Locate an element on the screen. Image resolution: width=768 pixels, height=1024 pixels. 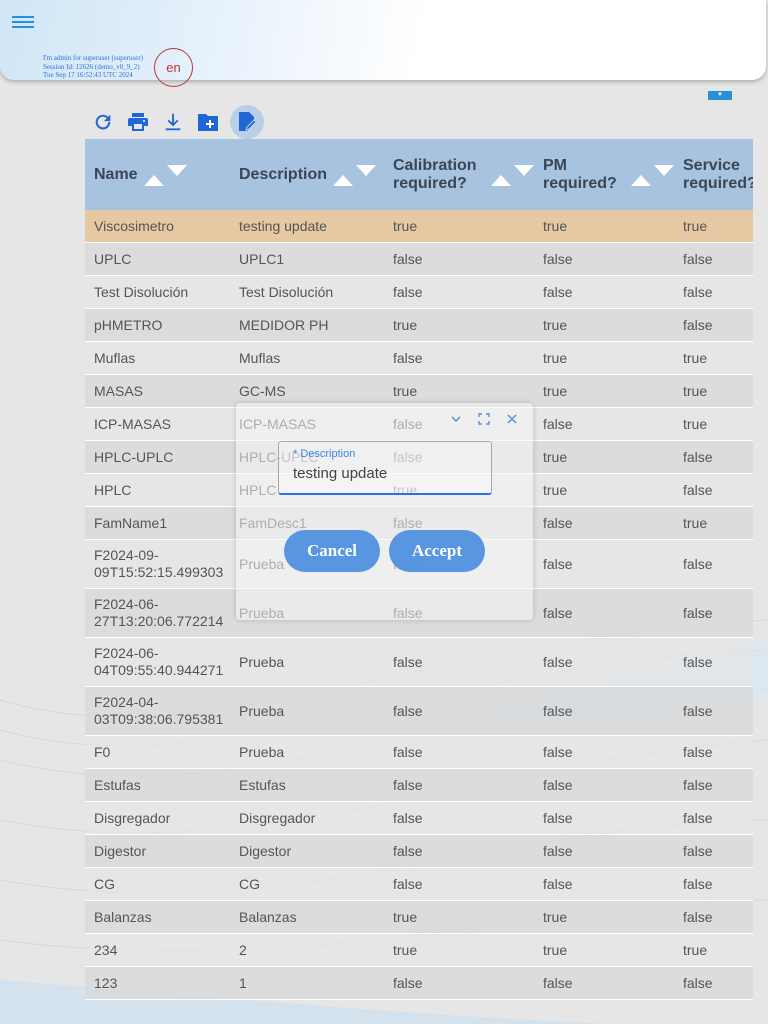
maximize-icon is located at coordinates (484, 419).